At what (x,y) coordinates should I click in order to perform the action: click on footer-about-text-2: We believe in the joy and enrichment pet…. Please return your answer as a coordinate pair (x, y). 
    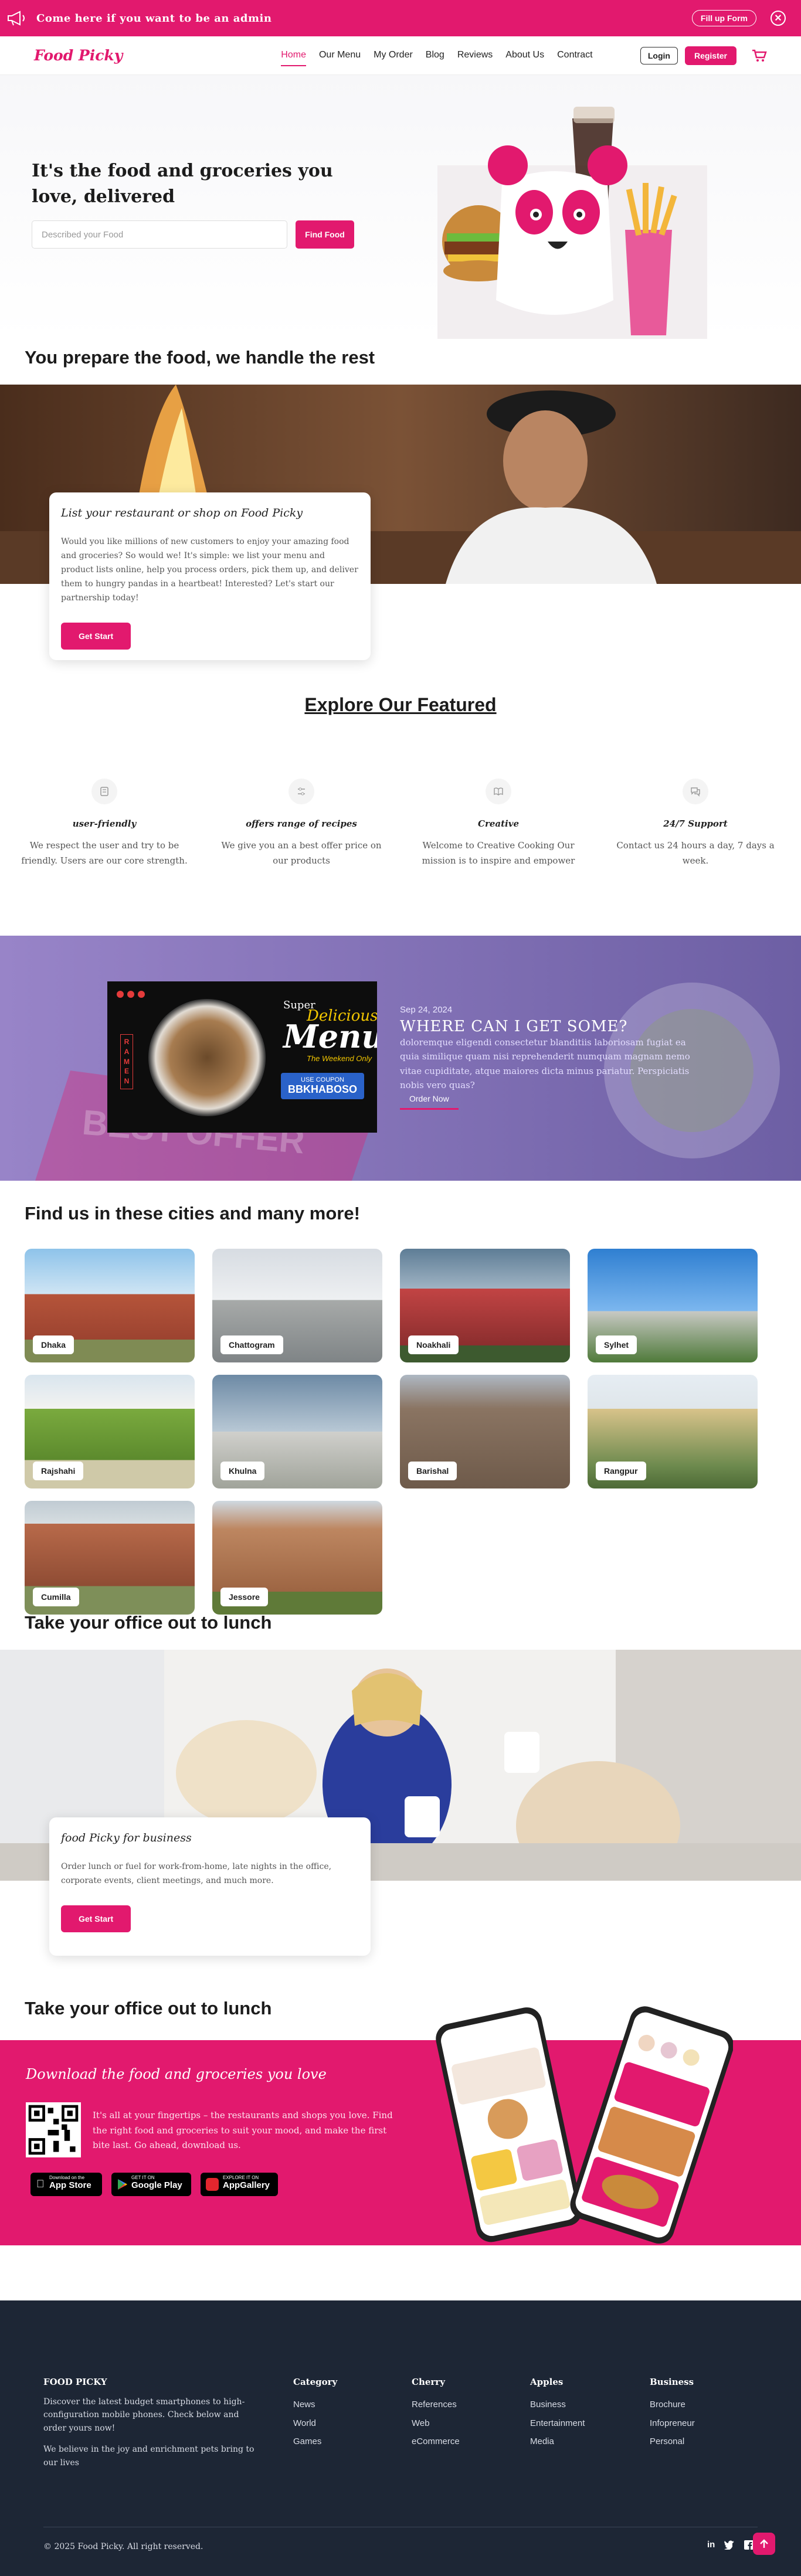
    Looking at the image, I should click on (148, 2457).